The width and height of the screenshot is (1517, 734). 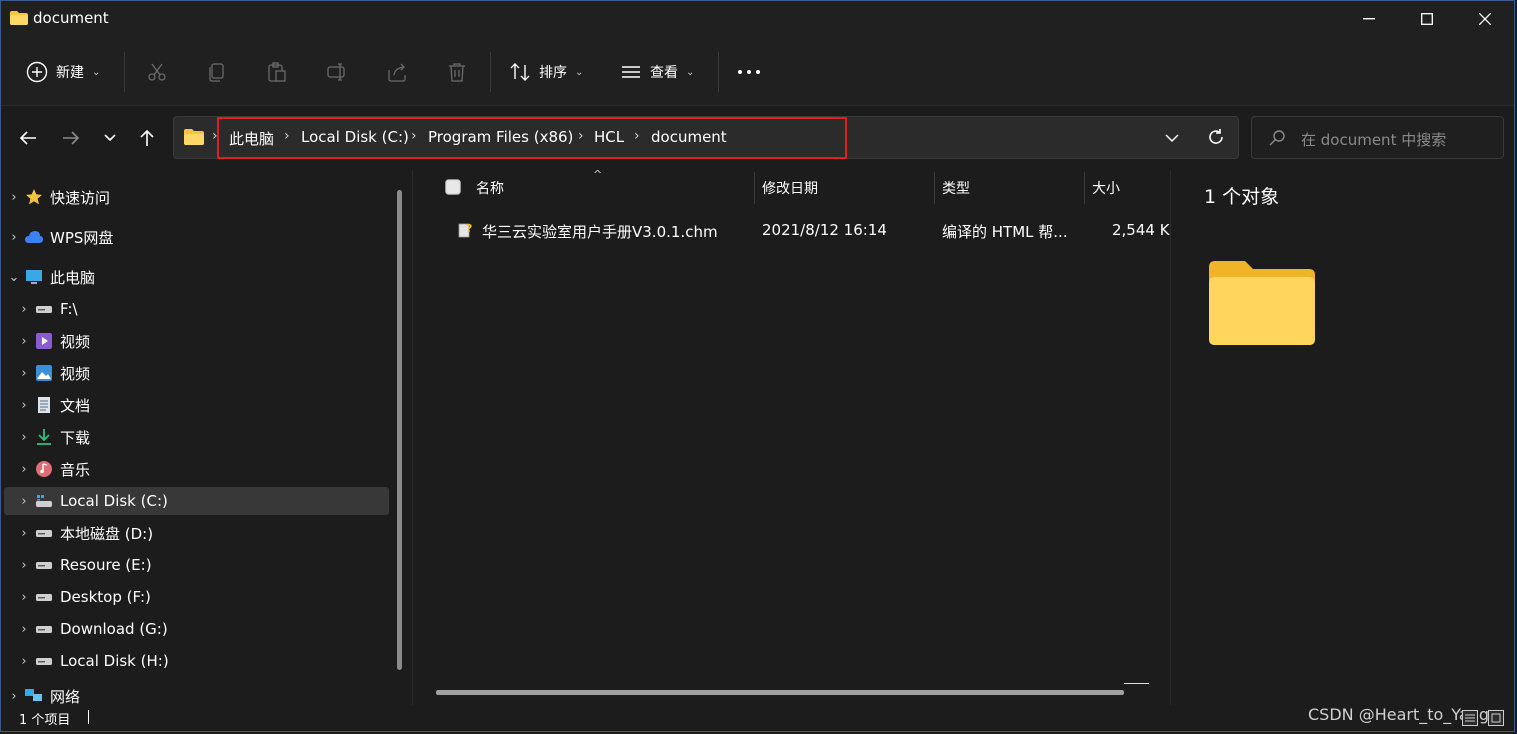 I want to click on maximize-button, so click(x=1427, y=19).